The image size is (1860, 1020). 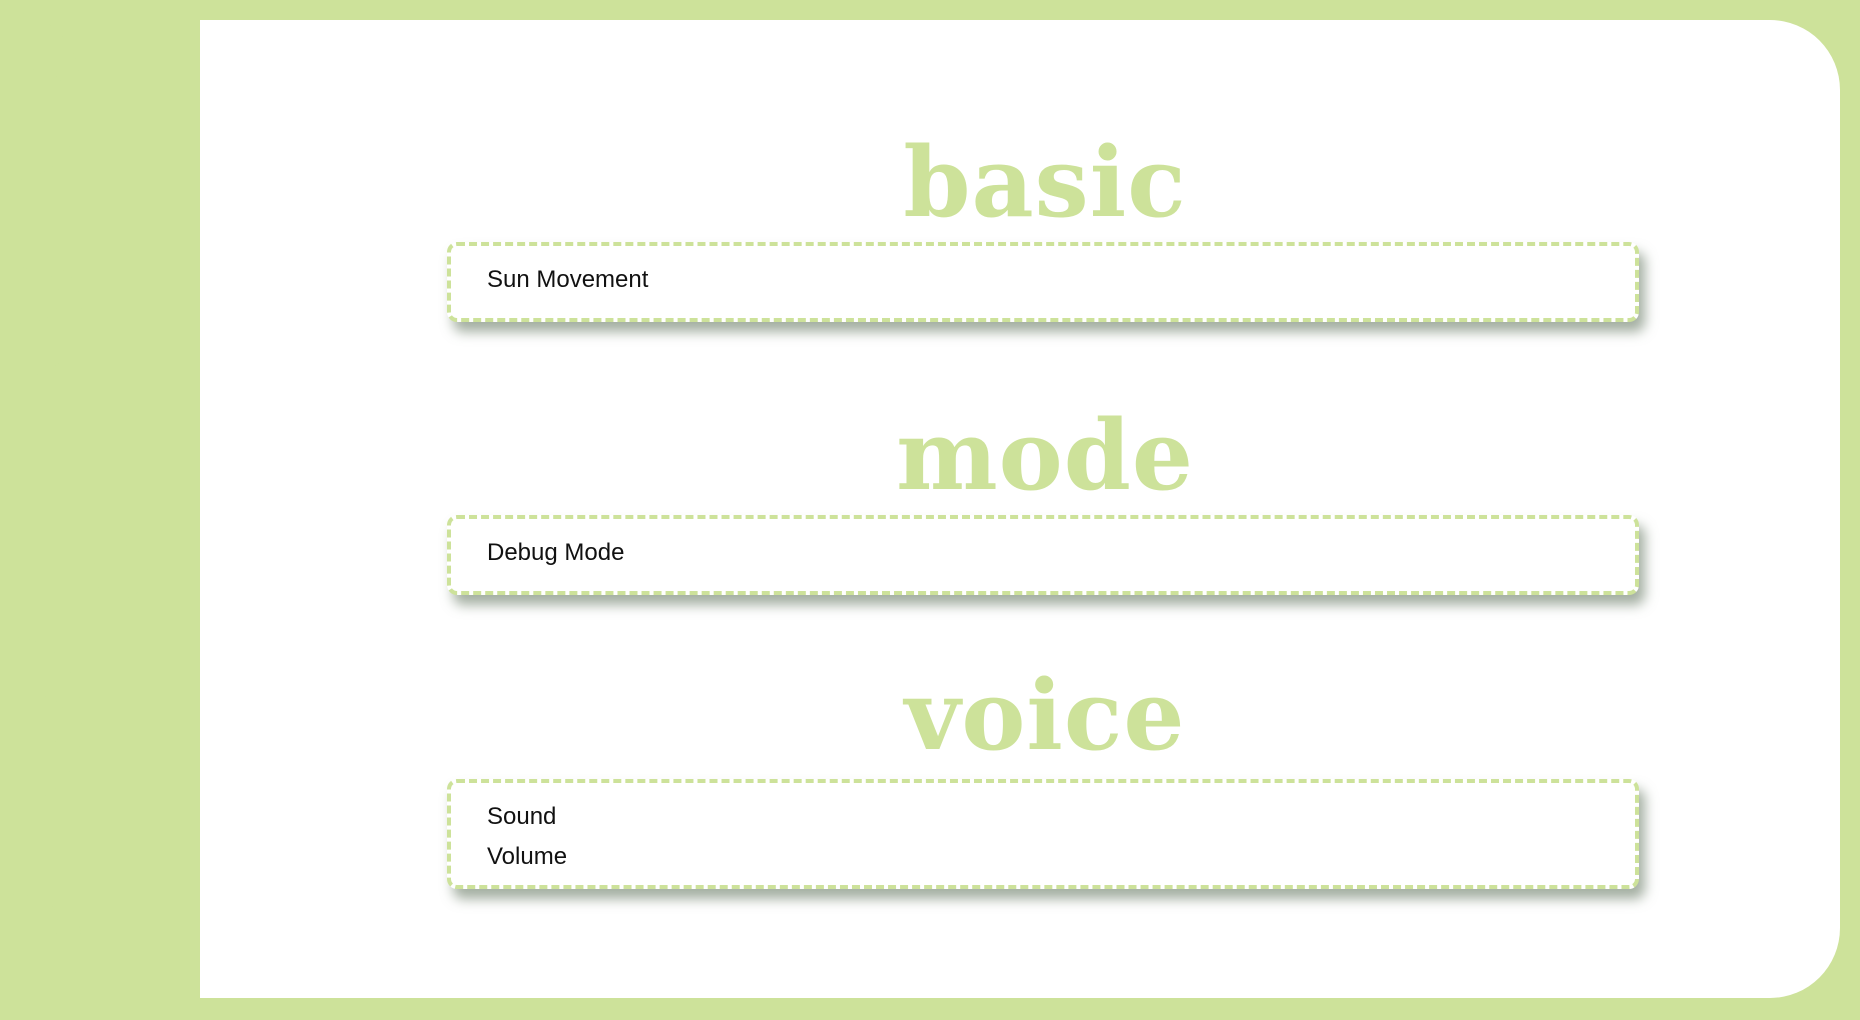 I want to click on section-box-voice: Sound Volume, so click(x=1043, y=834).